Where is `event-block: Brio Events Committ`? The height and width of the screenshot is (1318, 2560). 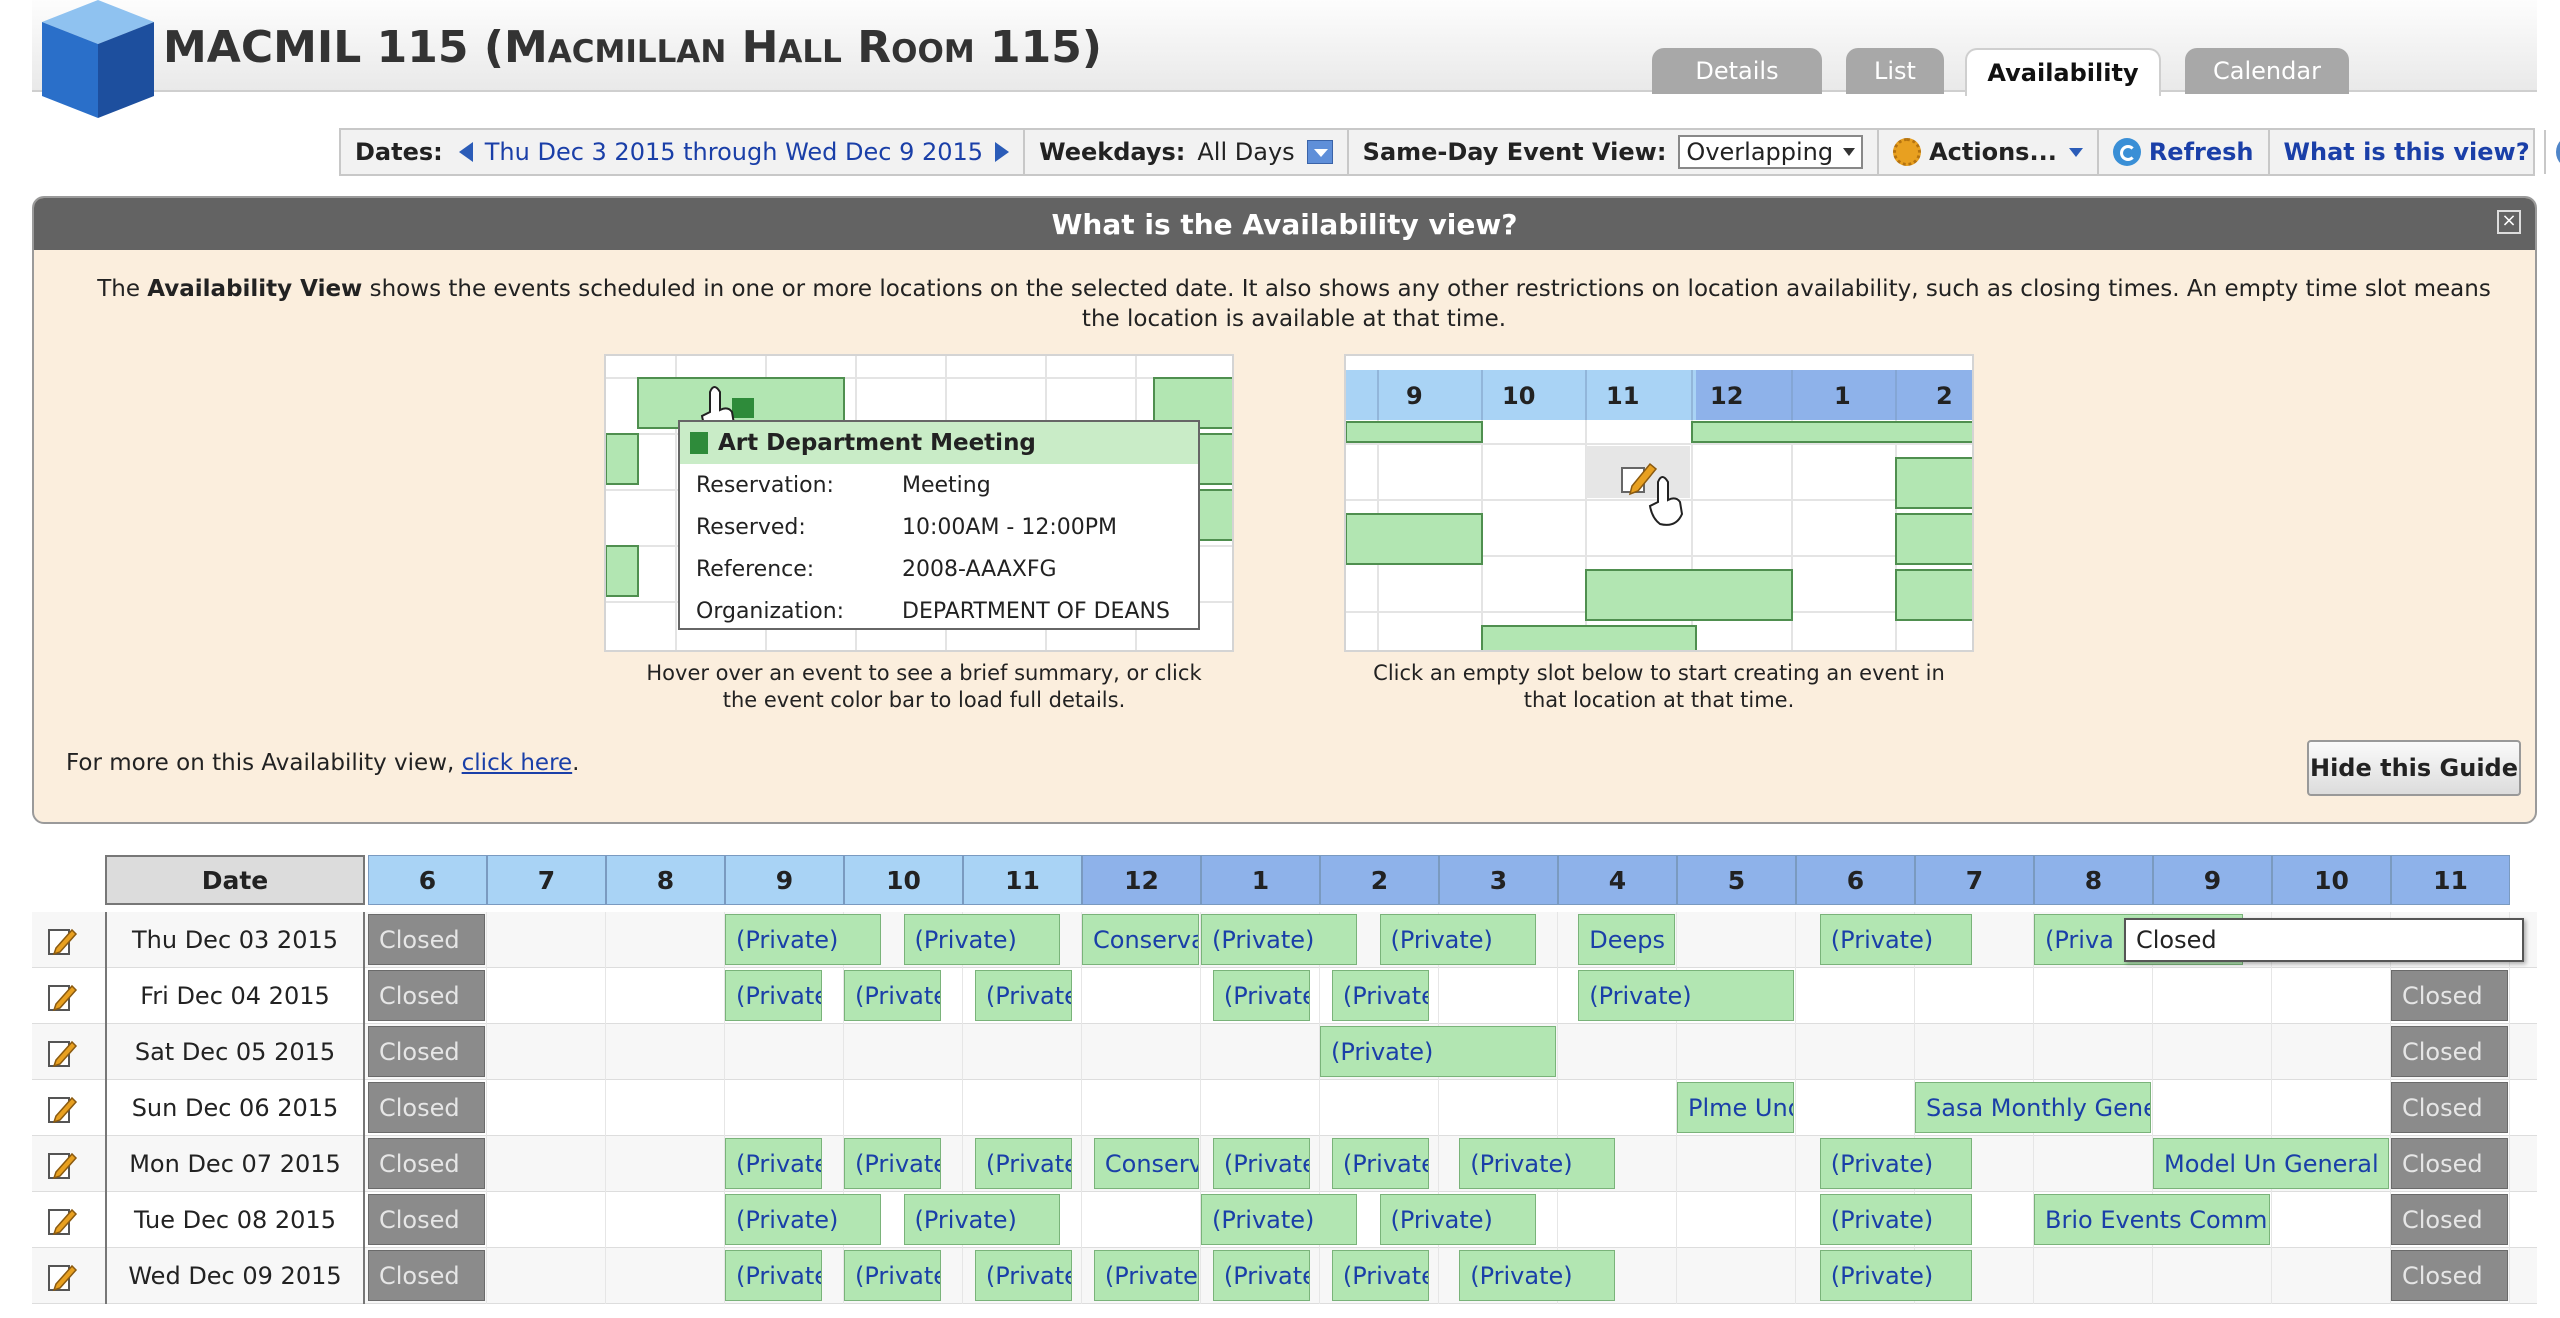 event-block: Brio Events Committ is located at coordinates (2152, 1219).